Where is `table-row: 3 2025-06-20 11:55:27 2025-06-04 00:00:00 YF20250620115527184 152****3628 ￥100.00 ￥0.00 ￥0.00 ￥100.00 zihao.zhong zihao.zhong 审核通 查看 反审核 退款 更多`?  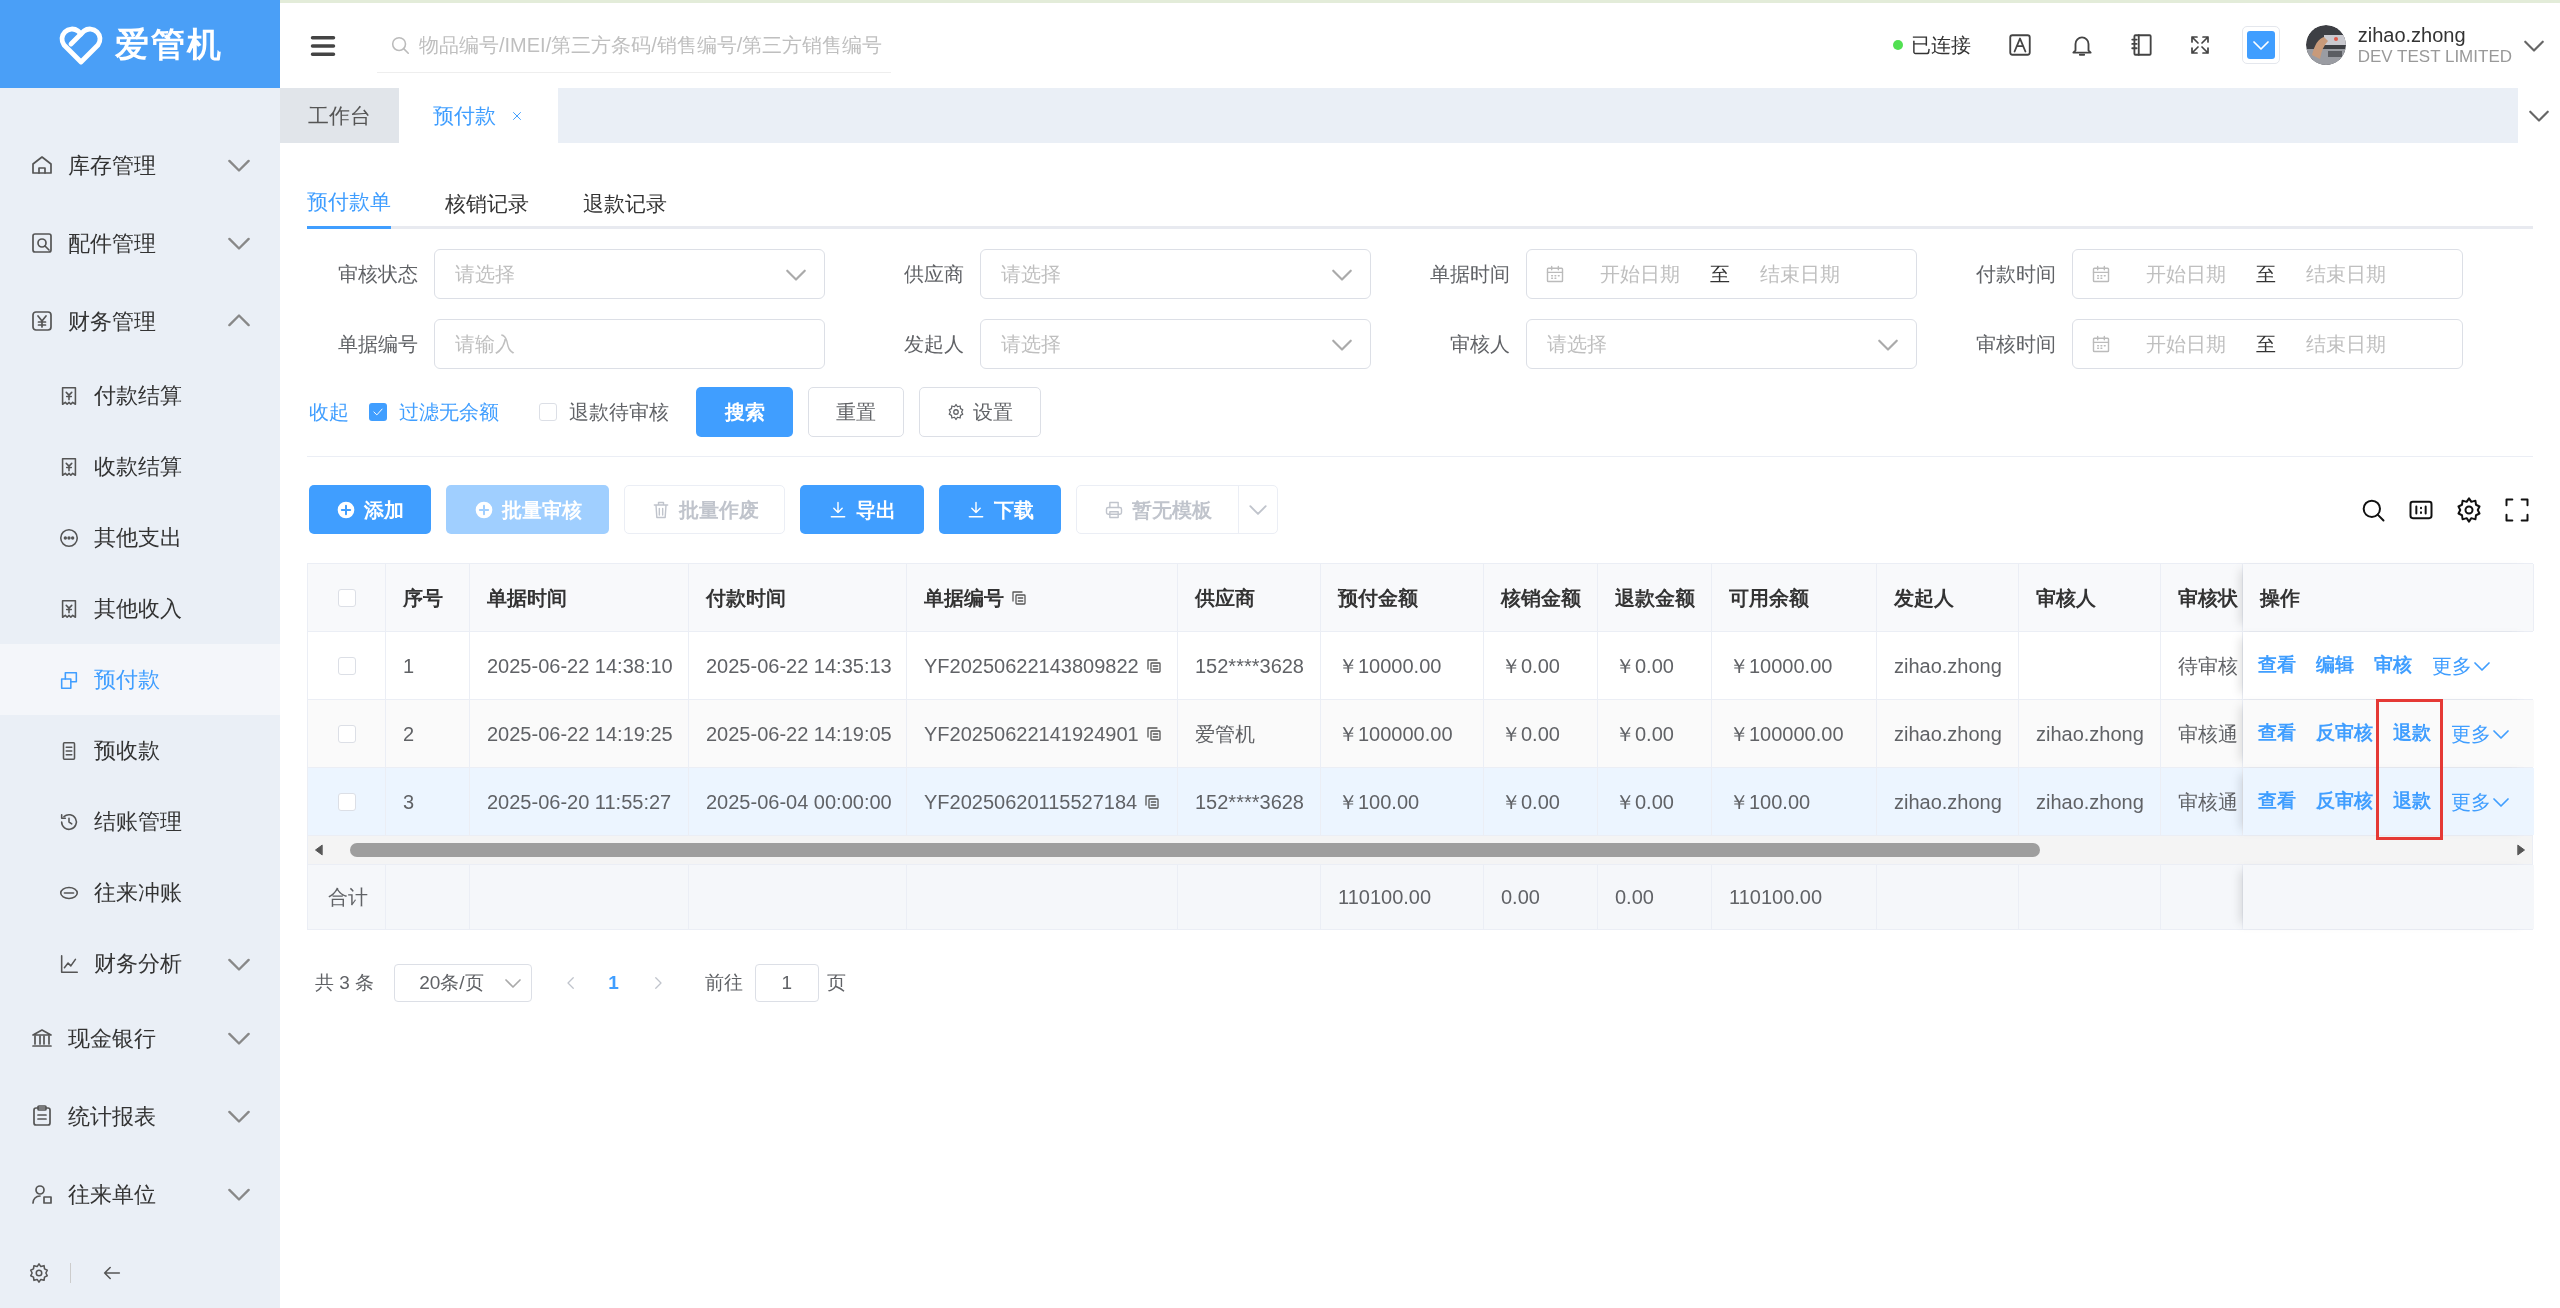
table-row: 3 2025-06-20 11:55:27 2025-06-04 00:00:00 YF20250620115527184 152****3628 ￥100.00 ￥0.00 ￥0.00 ￥100.00 zihao.zhong zihao.zhong 审核通 查看 反审核 退款 更多 is located at coordinates (1420, 802).